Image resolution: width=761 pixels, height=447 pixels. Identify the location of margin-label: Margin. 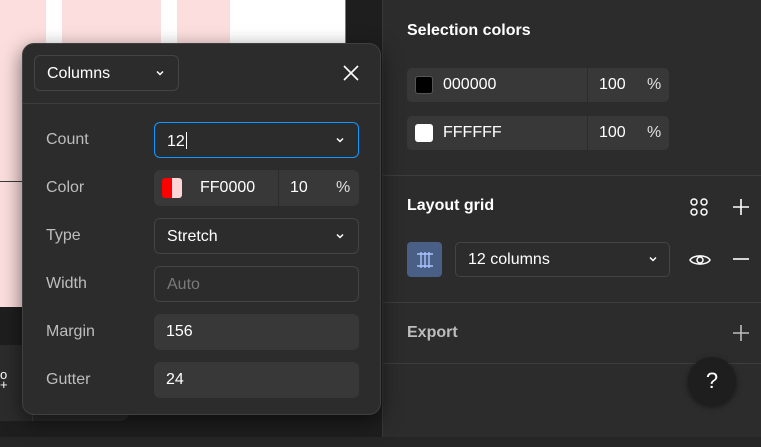
(70, 331).